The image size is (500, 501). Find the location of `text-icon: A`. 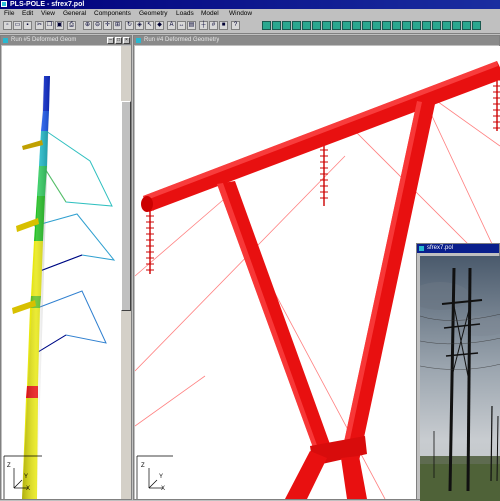

text-icon: A is located at coordinates (171, 25).